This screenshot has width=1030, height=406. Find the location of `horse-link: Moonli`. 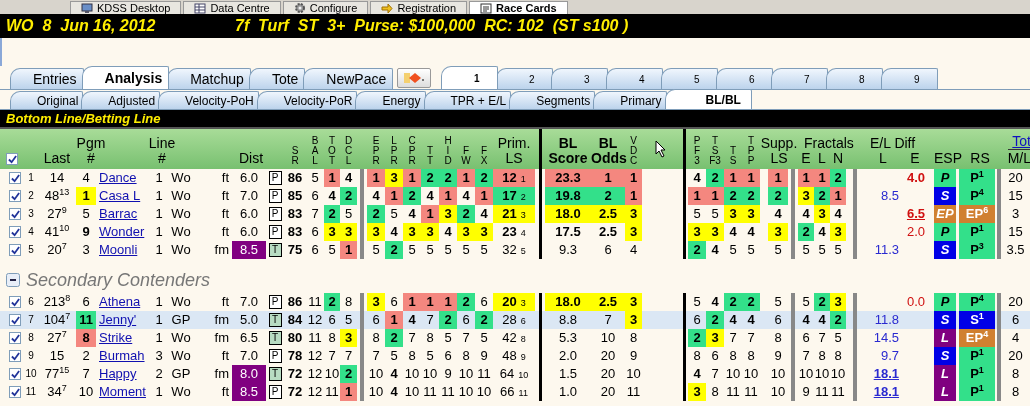

horse-link: Moonli is located at coordinates (118, 249).